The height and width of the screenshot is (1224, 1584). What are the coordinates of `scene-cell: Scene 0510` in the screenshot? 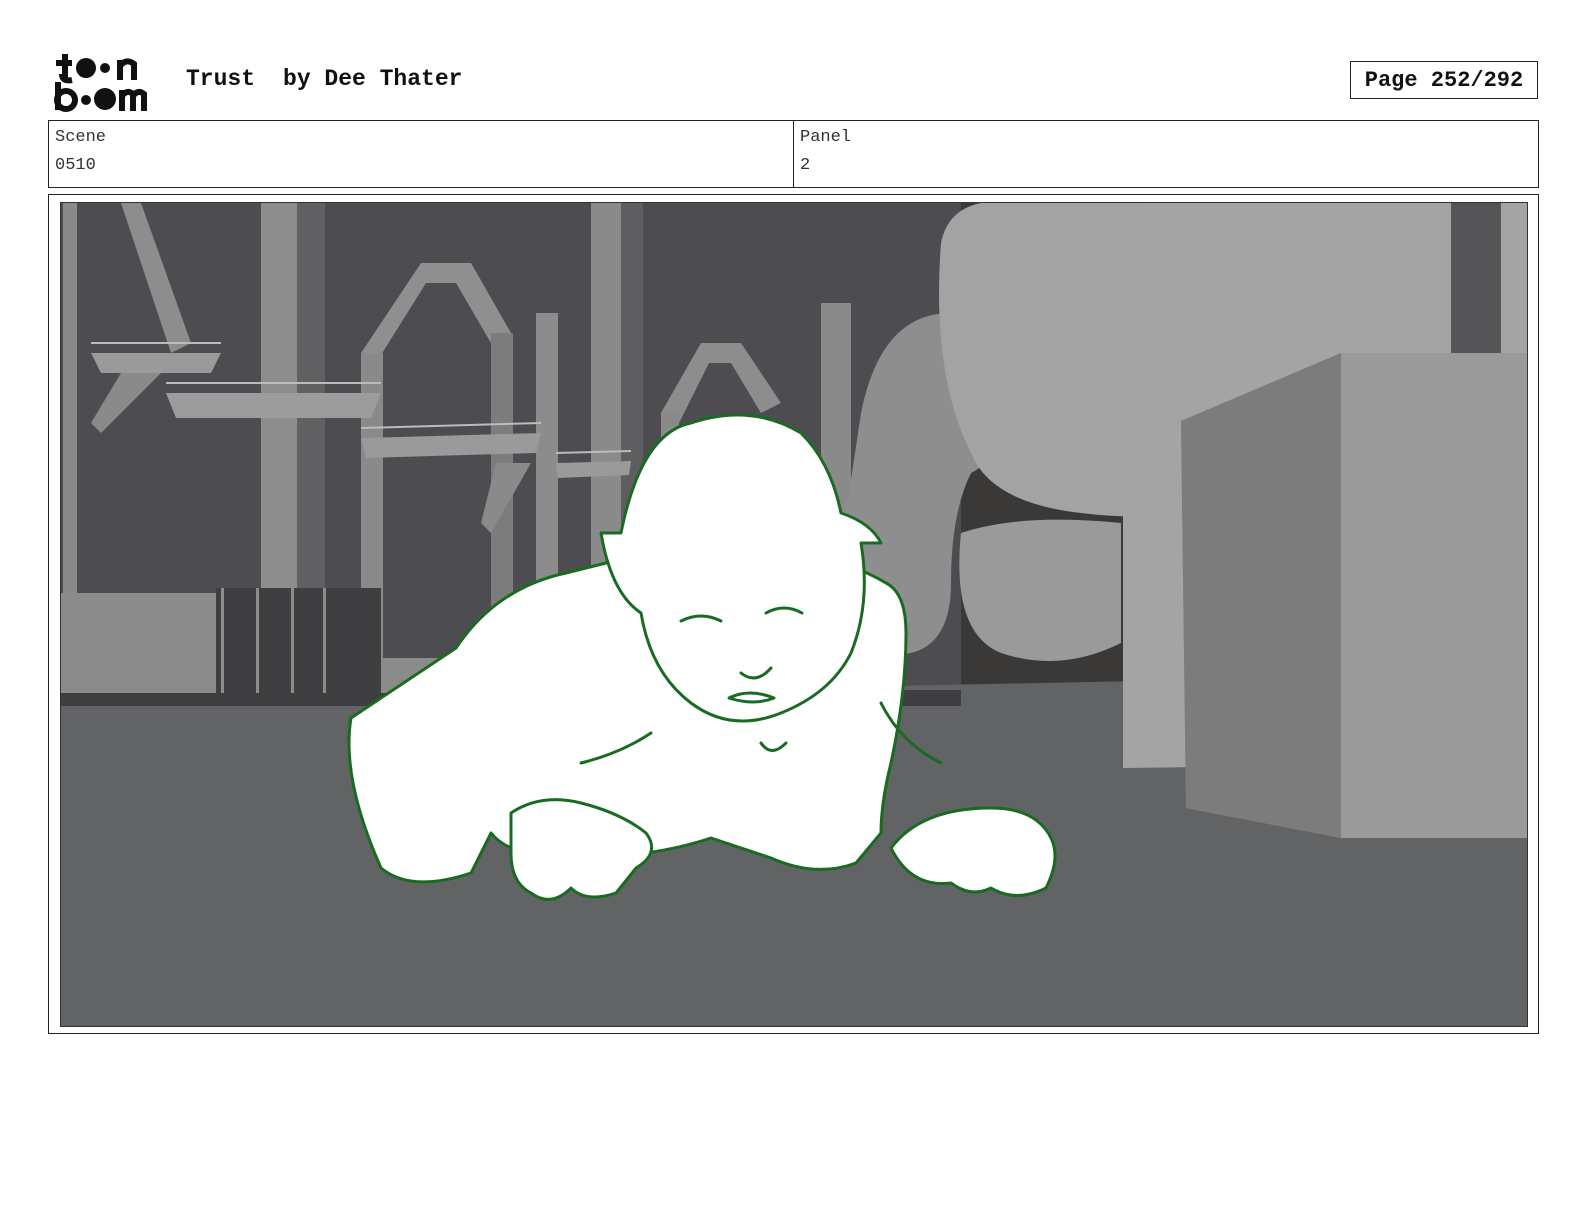 It's located at (421, 154).